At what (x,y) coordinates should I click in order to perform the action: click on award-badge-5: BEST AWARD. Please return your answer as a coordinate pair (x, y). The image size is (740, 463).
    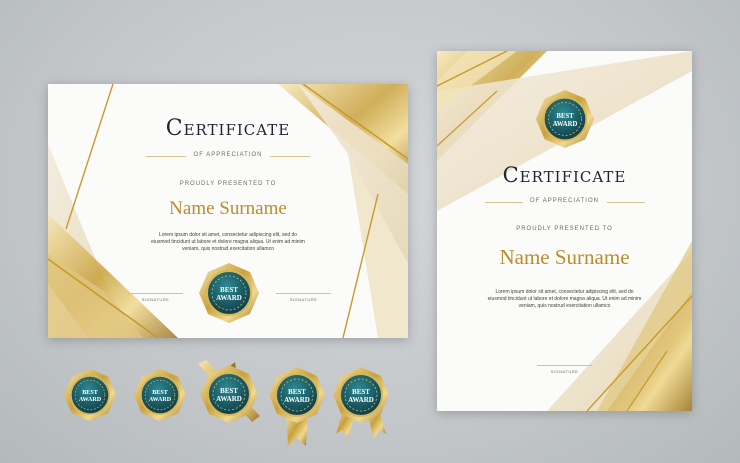
    Looking at the image, I should click on (361, 402).